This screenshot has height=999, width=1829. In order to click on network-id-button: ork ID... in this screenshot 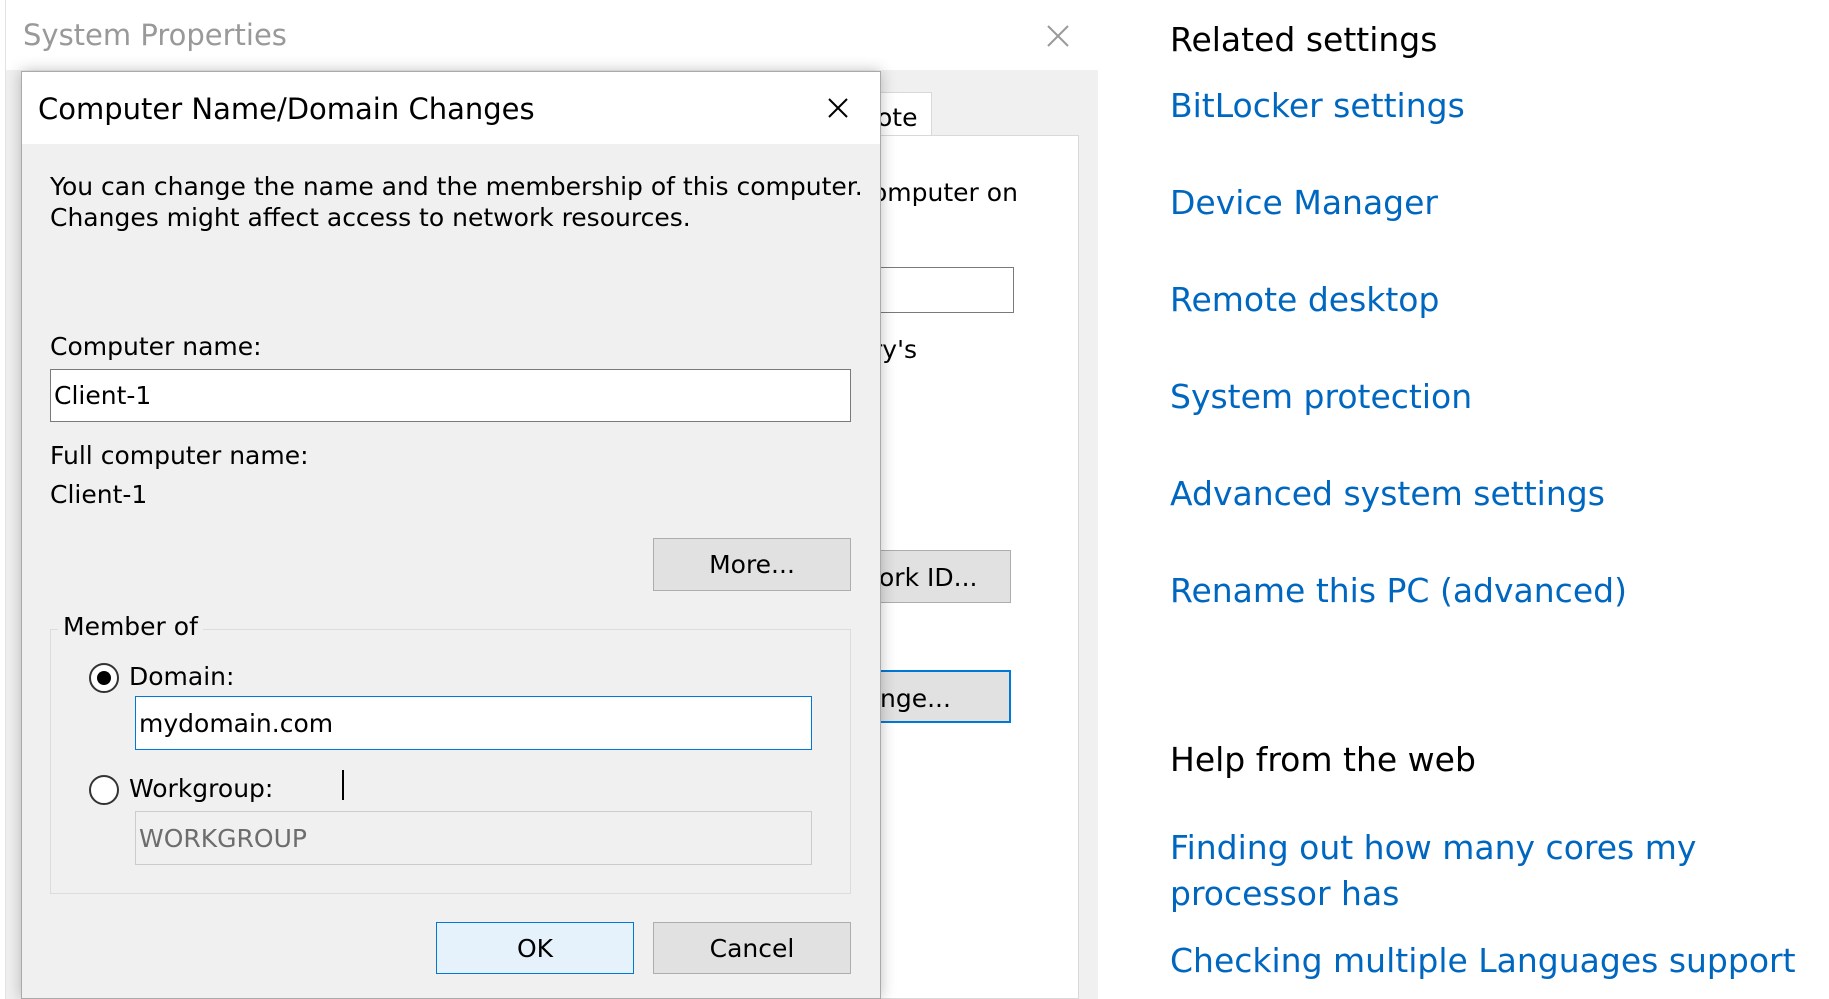, I will do `click(940, 576)`.